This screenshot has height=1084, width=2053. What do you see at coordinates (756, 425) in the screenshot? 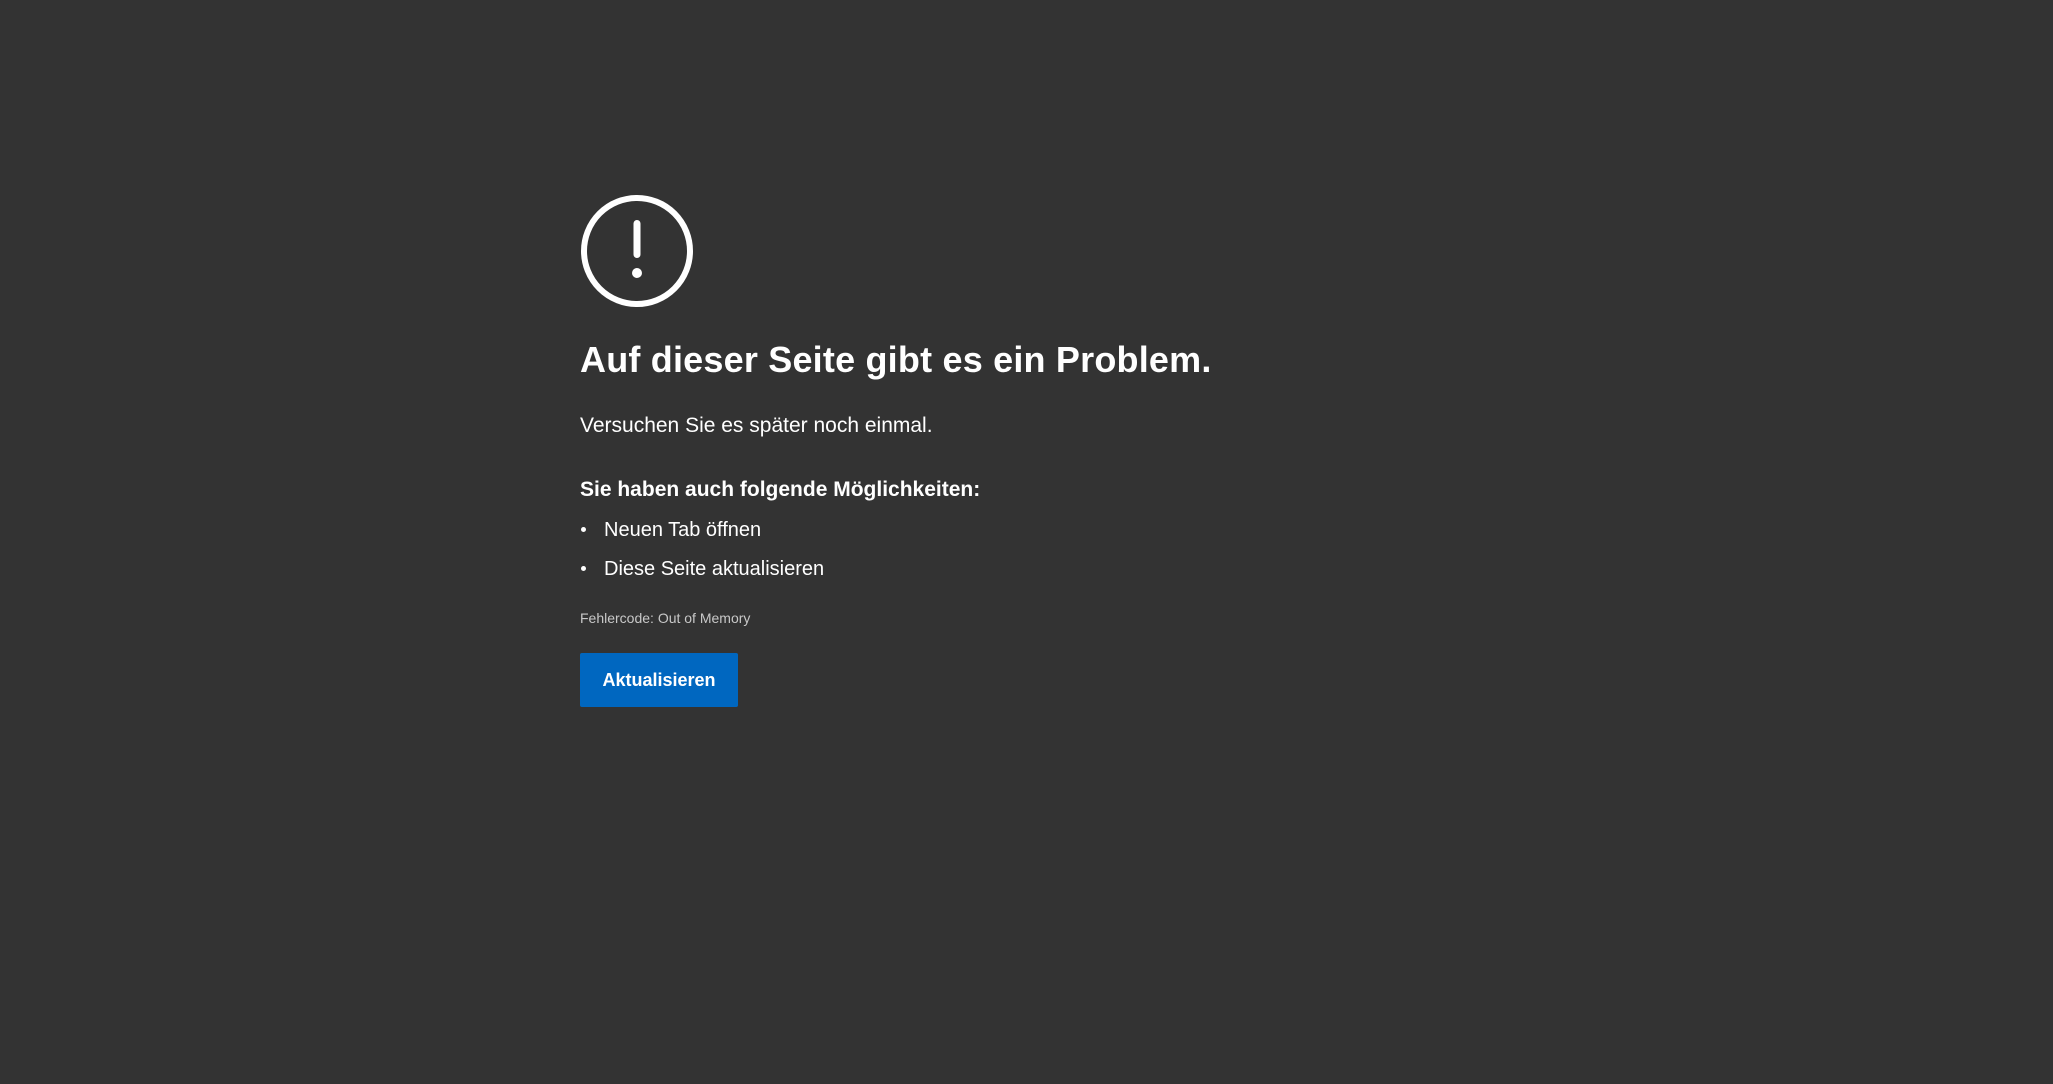
I see `error-message: Versuchen Sie es später noch einmal.` at bounding box center [756, 425].